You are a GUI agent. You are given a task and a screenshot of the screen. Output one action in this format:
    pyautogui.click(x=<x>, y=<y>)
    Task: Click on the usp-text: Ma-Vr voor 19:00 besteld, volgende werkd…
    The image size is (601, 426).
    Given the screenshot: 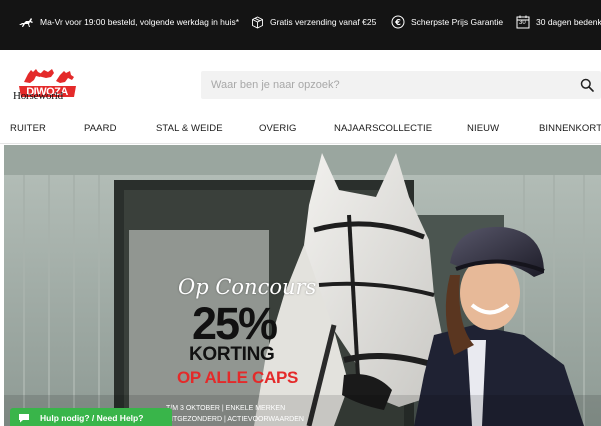 What is the action you would take?
    pyautogui.click(x=140, y=22)
    